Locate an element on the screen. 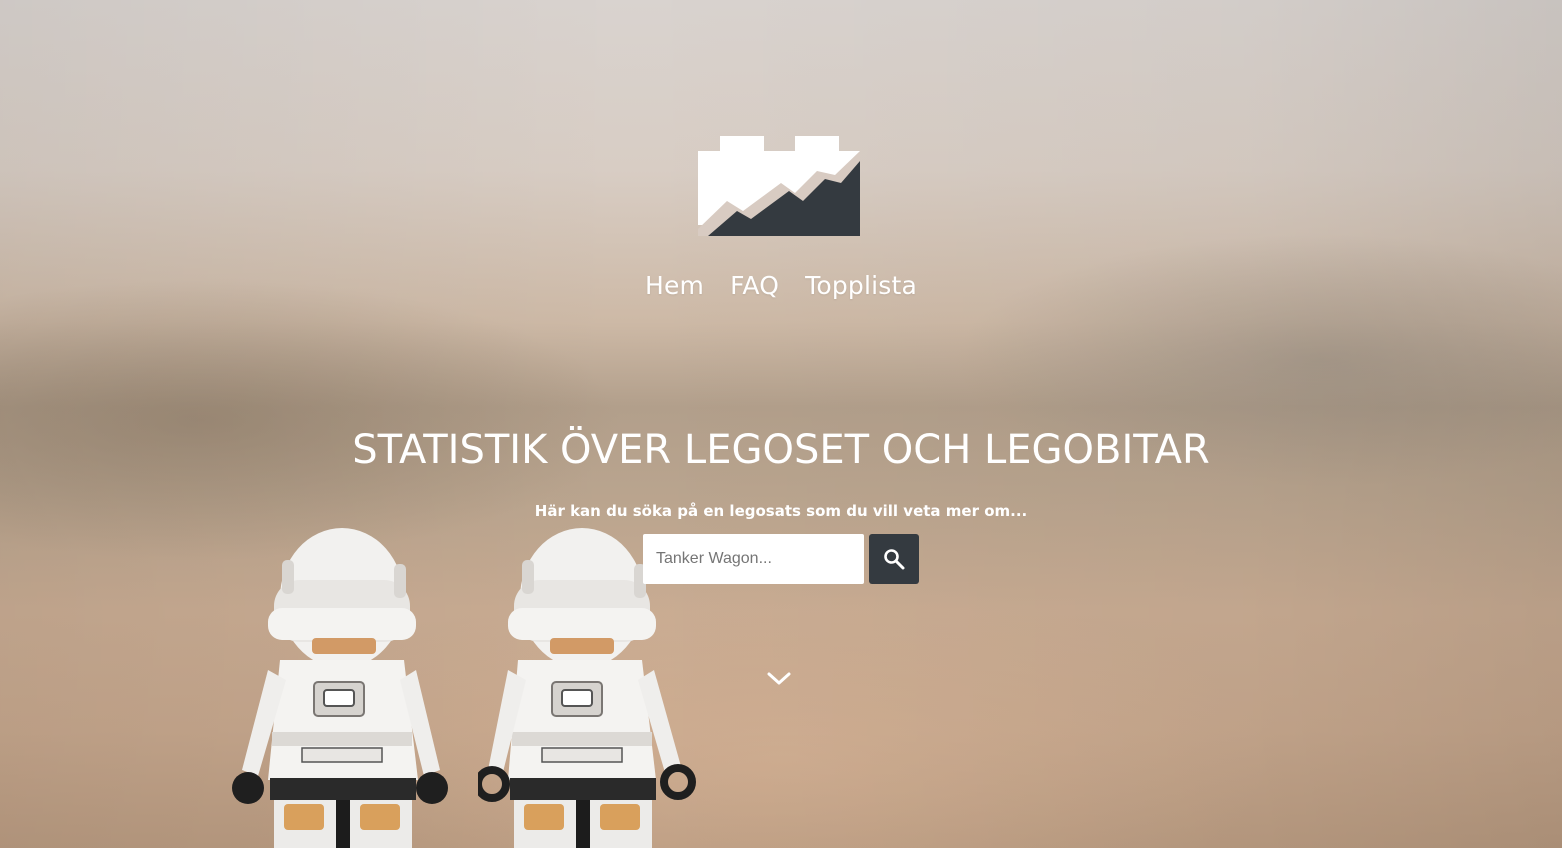  main-nav: Hem FAQ Topplista is located at coordinates (781, 285).